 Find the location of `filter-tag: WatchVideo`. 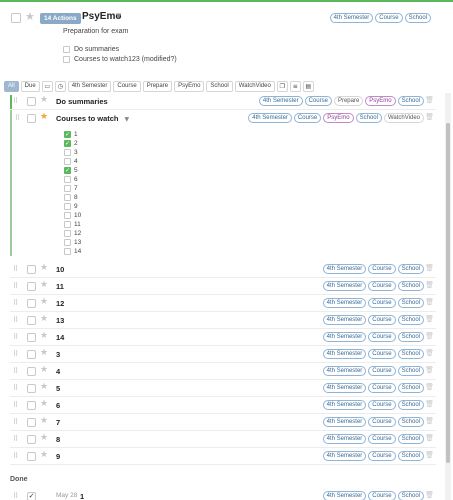

filter-tag: WatchVideo is located at coordinates (254, 86).